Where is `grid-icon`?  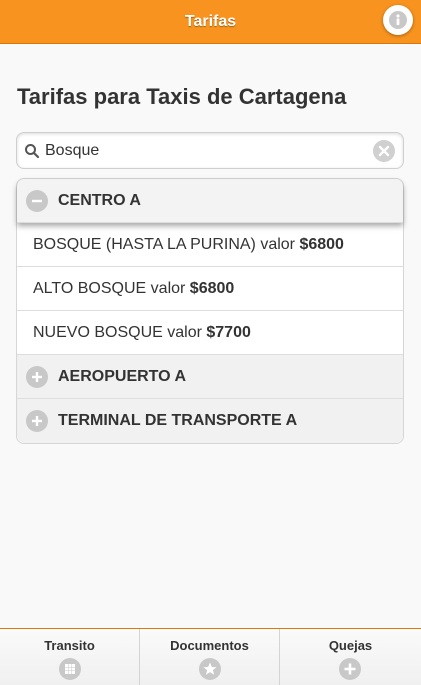
grid-icon is located at coordinates (70, 669).